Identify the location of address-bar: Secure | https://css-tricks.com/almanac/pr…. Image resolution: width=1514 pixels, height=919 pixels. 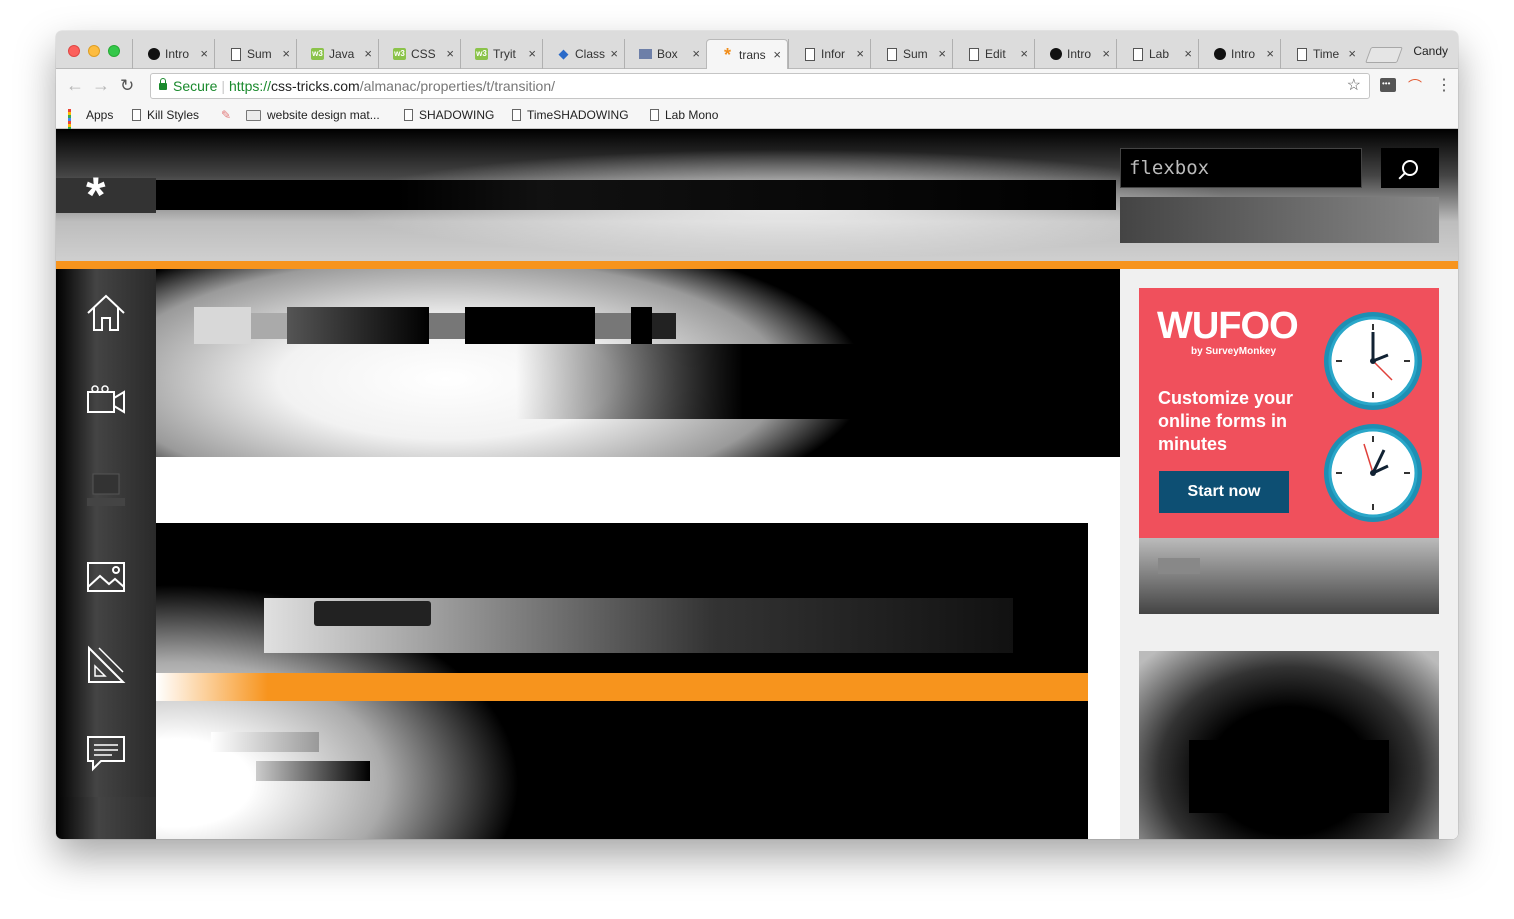
(760, 86).